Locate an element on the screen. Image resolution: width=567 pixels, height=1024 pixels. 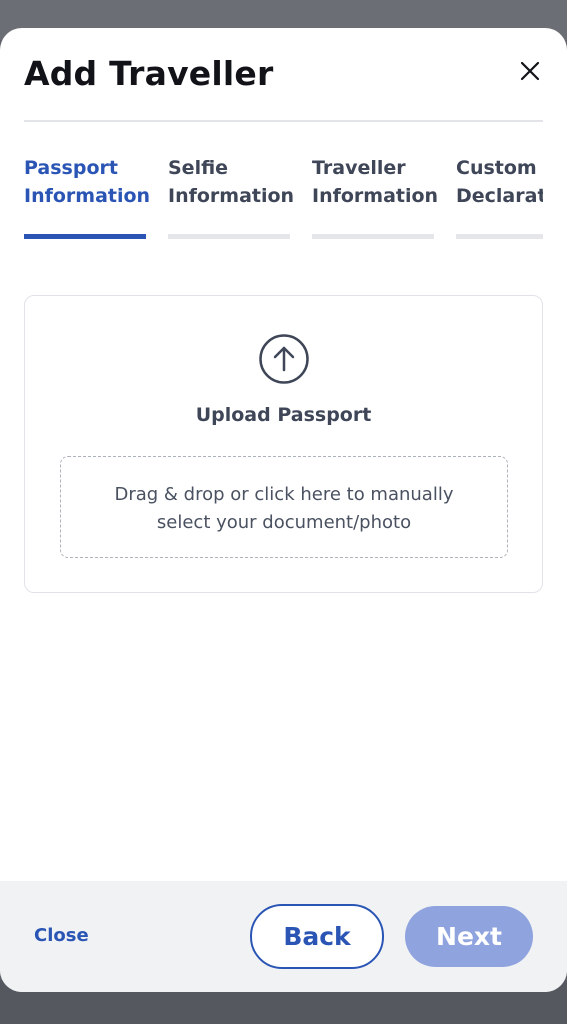
back-button: Back is located at coordinates (317, 936).